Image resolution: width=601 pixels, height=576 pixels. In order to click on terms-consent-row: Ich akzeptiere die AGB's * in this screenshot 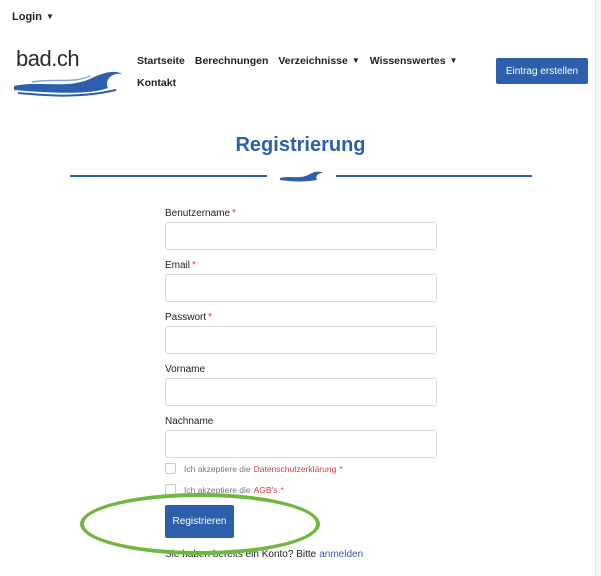, I will do `click(301, 489)`.